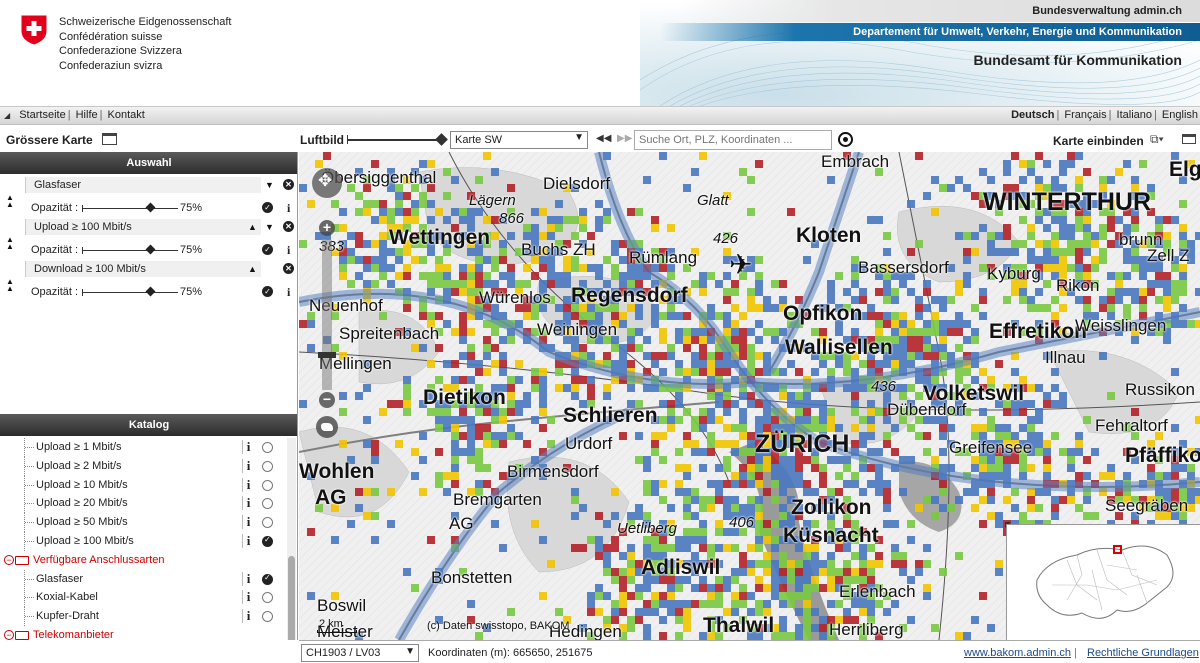 The image size is (1200, 663). Describe the element at coordinates (1098, 141) in the screenshot. I see `embed-map-label: Karte einbinden` at that location.